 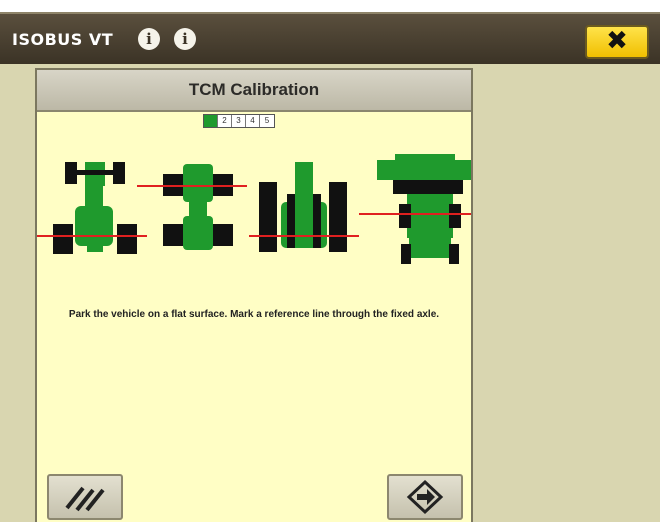 What do you see at coordinates (617, 42) in the screenshot?
I see `close-button: ✖` at bounding box center [617, 42].